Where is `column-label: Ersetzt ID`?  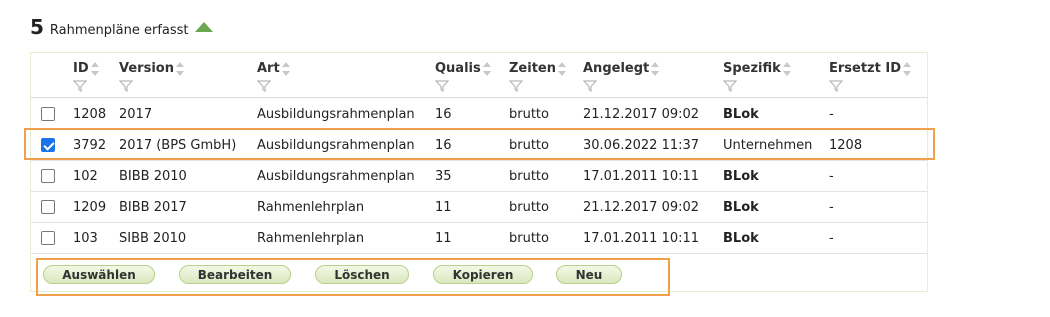
column-label: Ersetzt ID is located at coordinates (865, 68).